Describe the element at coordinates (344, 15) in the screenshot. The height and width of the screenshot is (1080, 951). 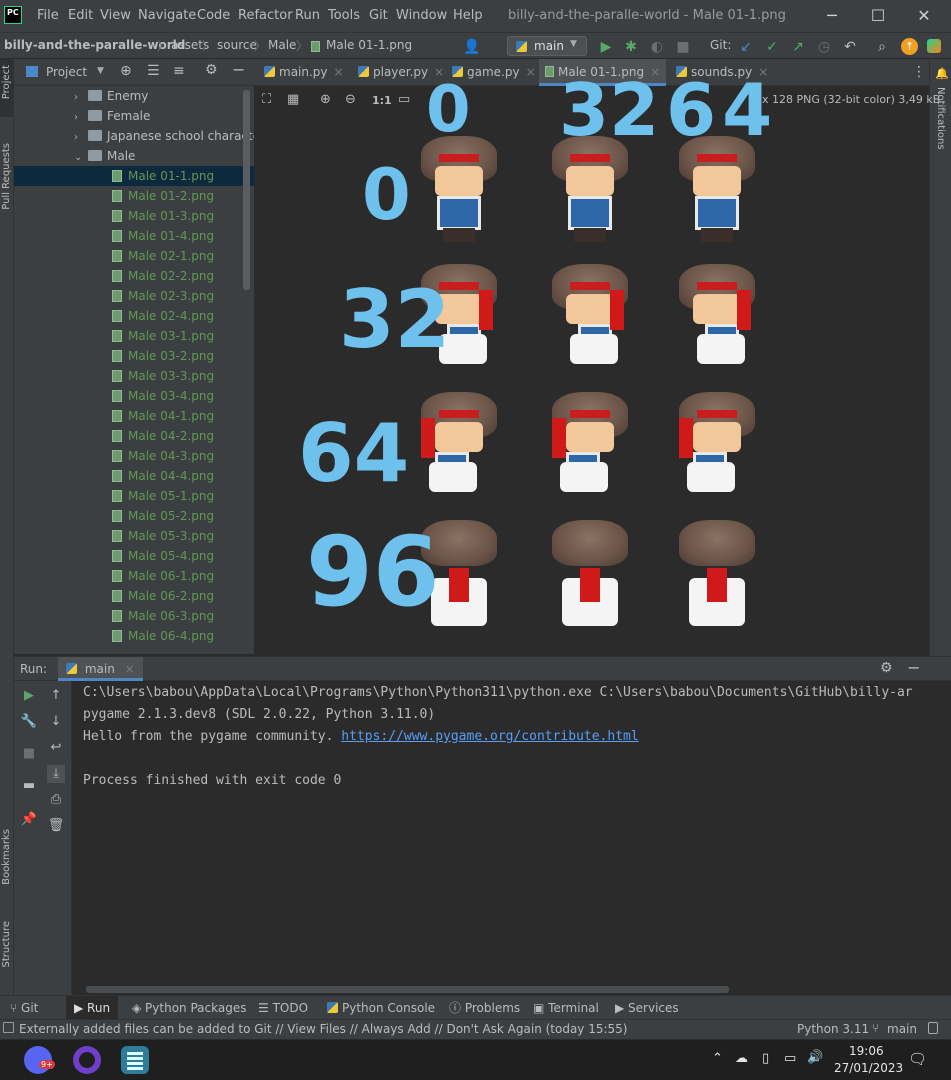
I see `menu-tools: Tools` at that location.